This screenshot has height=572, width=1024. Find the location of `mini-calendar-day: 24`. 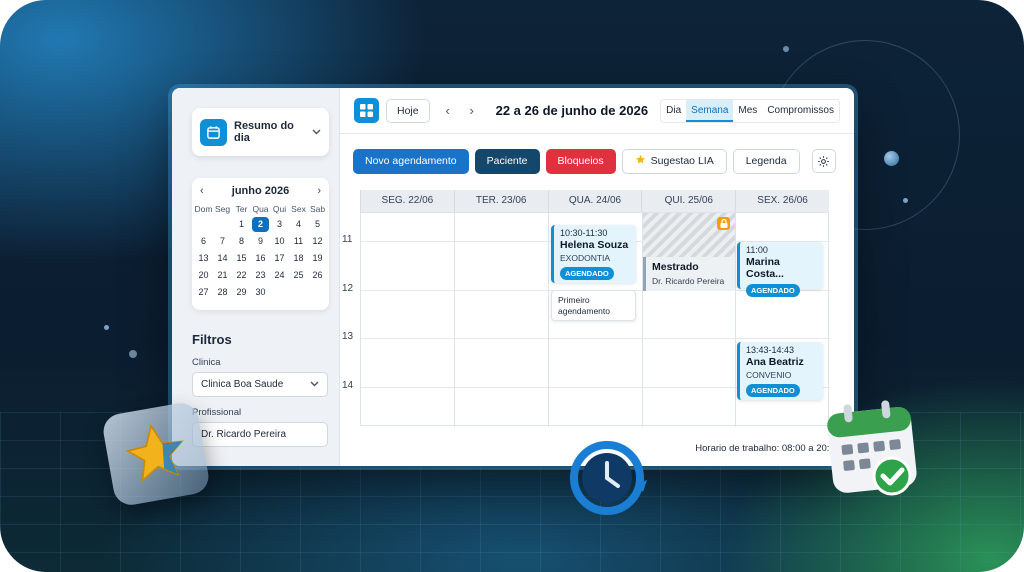

mini-calendar-day: 24 is located at coordinates (279, 275).